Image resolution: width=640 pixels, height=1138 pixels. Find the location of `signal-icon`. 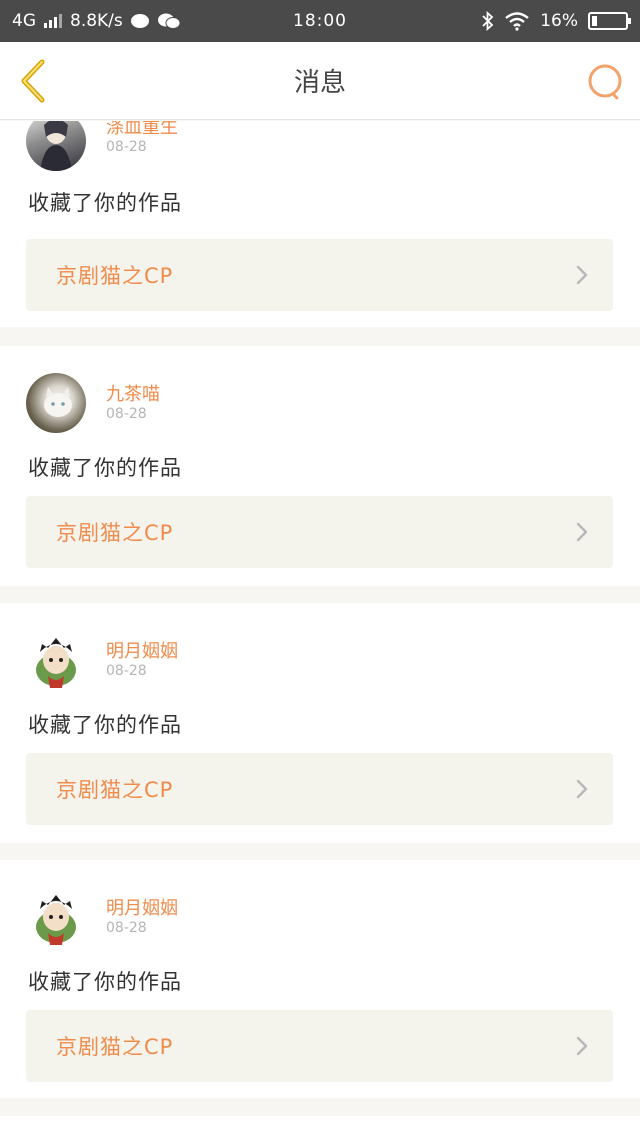

signal-icon is located at coordinates (53, 21).